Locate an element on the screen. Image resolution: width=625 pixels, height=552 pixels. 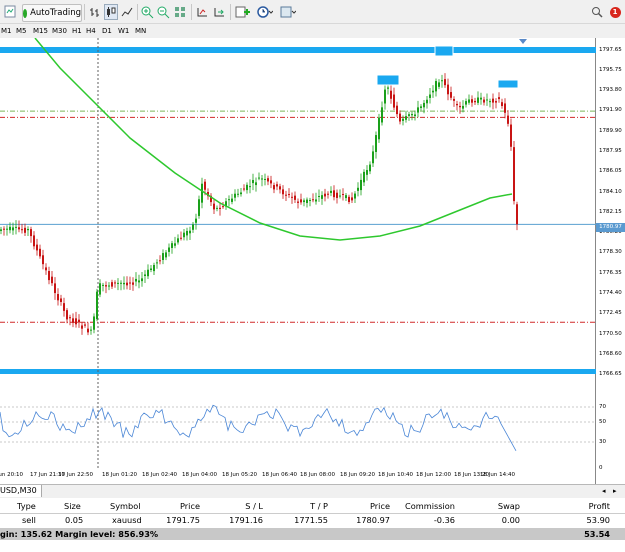
rsi-tick-label: 0 is located at coordinates (601, 468).